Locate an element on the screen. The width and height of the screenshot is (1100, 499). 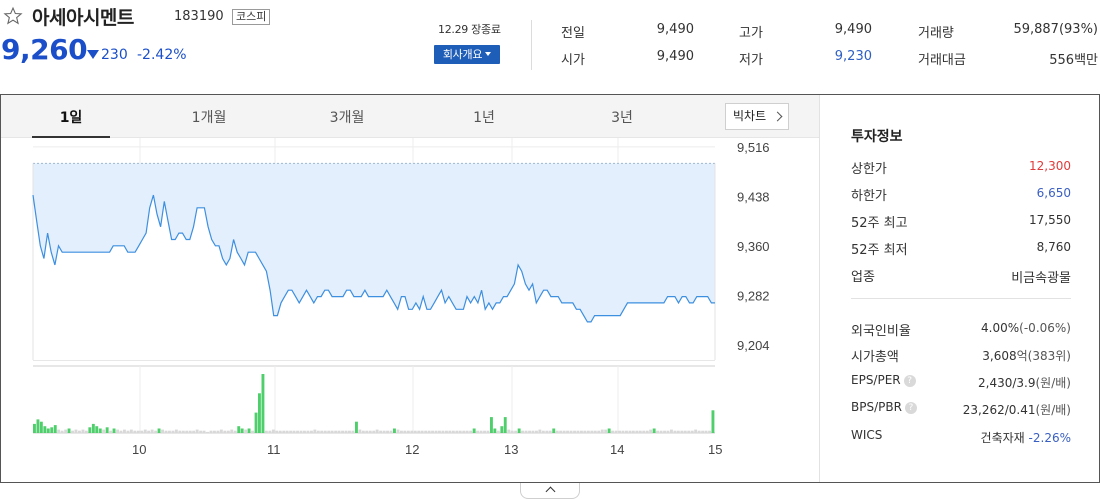
low-52w-value: 8,760 is located at coordinates (1053, 247).